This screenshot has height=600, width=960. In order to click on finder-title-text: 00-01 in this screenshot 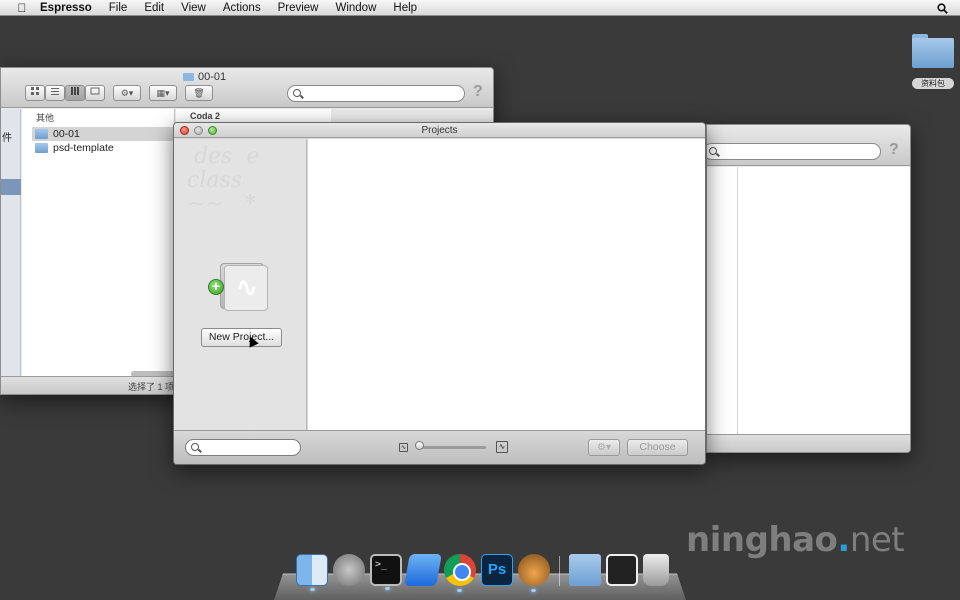, I will do `click(212, 77)`.